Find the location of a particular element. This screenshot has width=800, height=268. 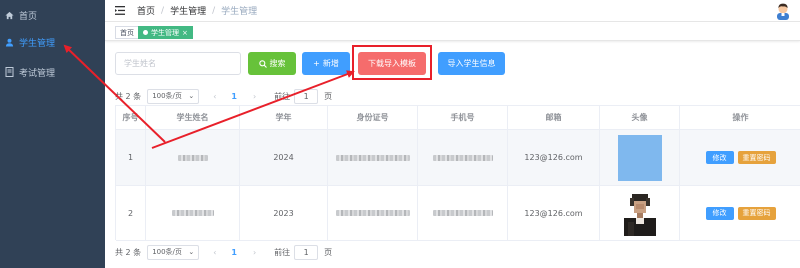

column-header: 头像 is located at coordinates (640, 117).